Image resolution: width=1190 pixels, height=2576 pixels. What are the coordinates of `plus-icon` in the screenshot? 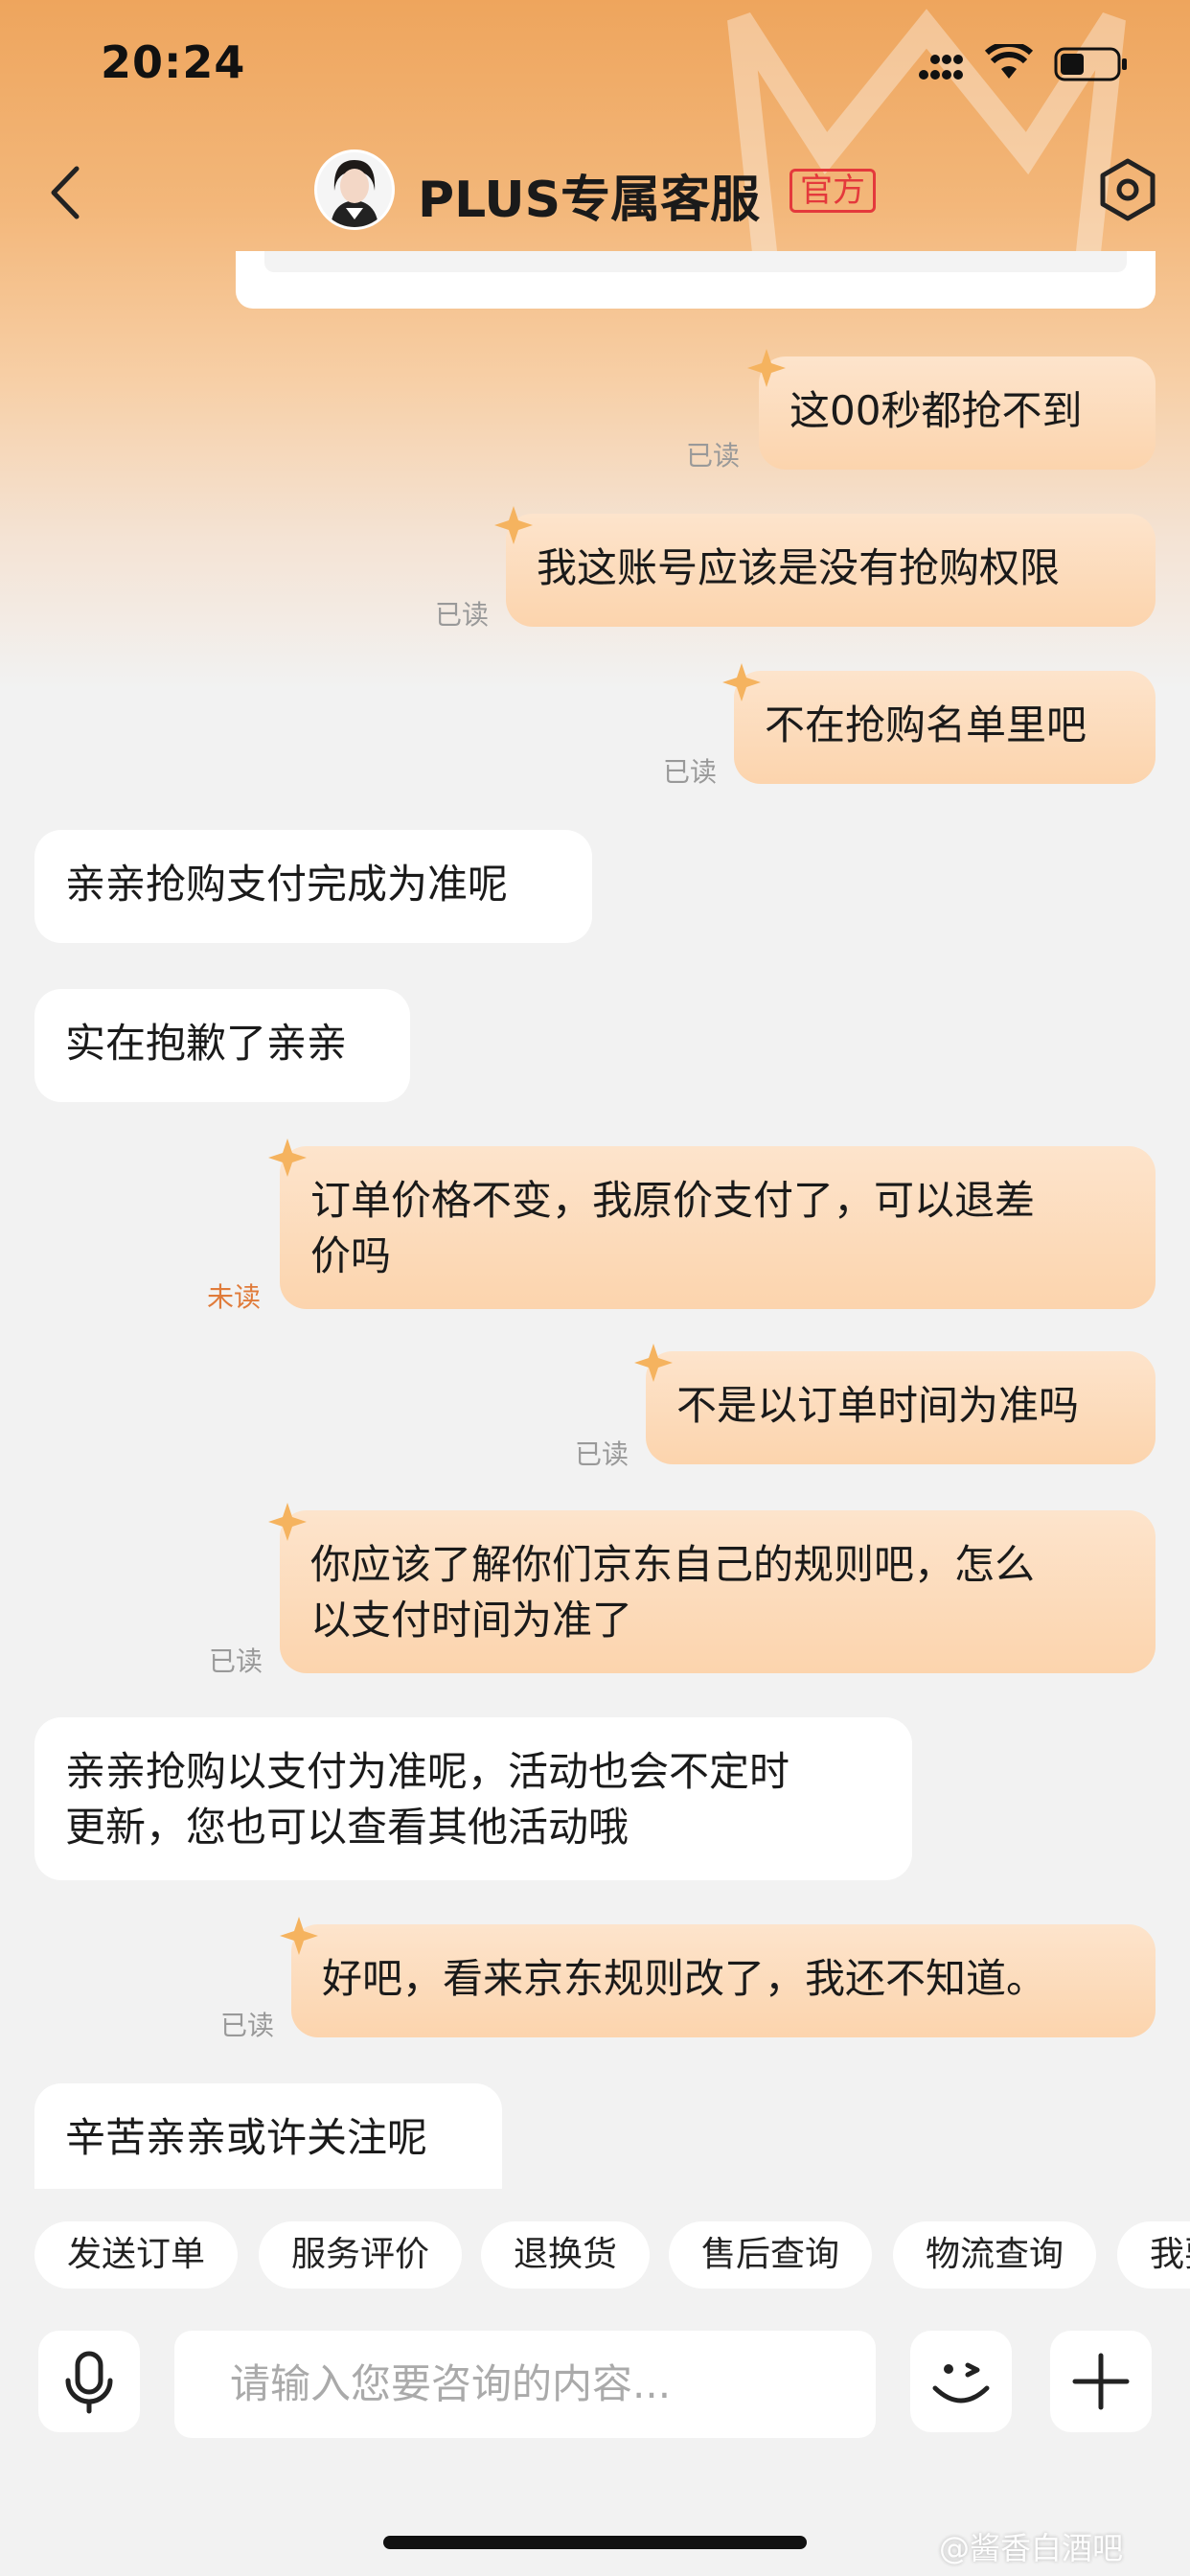 It's located at (1101, 2381).